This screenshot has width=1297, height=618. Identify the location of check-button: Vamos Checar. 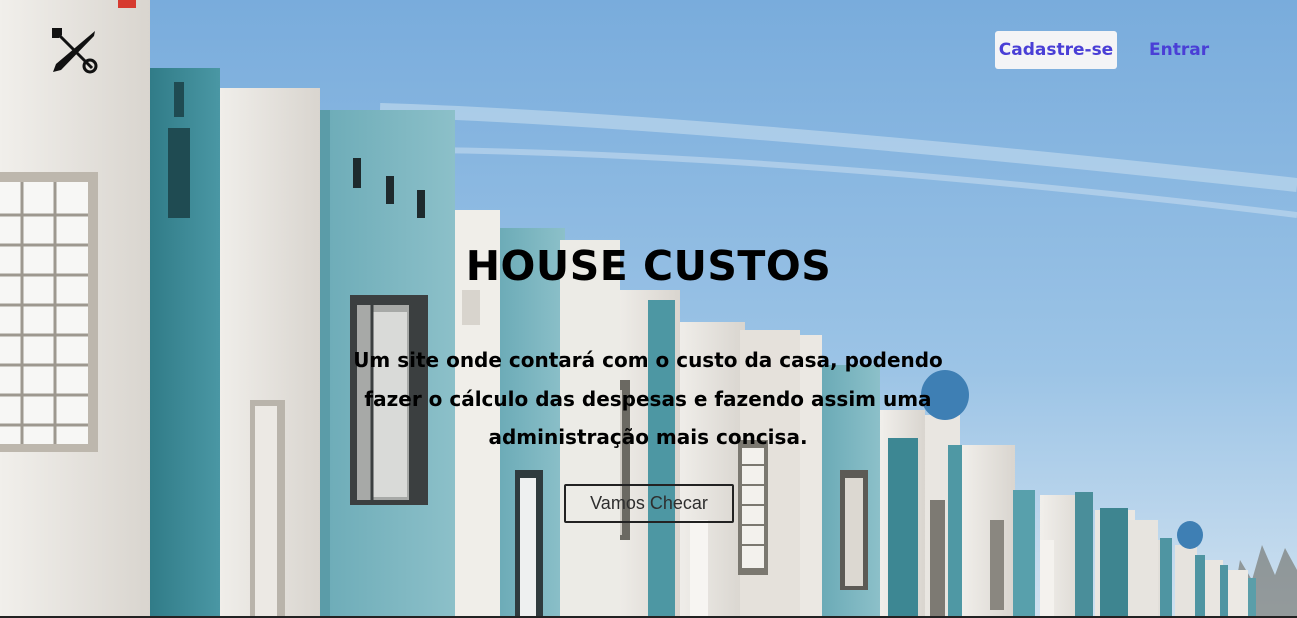
(649, 503).